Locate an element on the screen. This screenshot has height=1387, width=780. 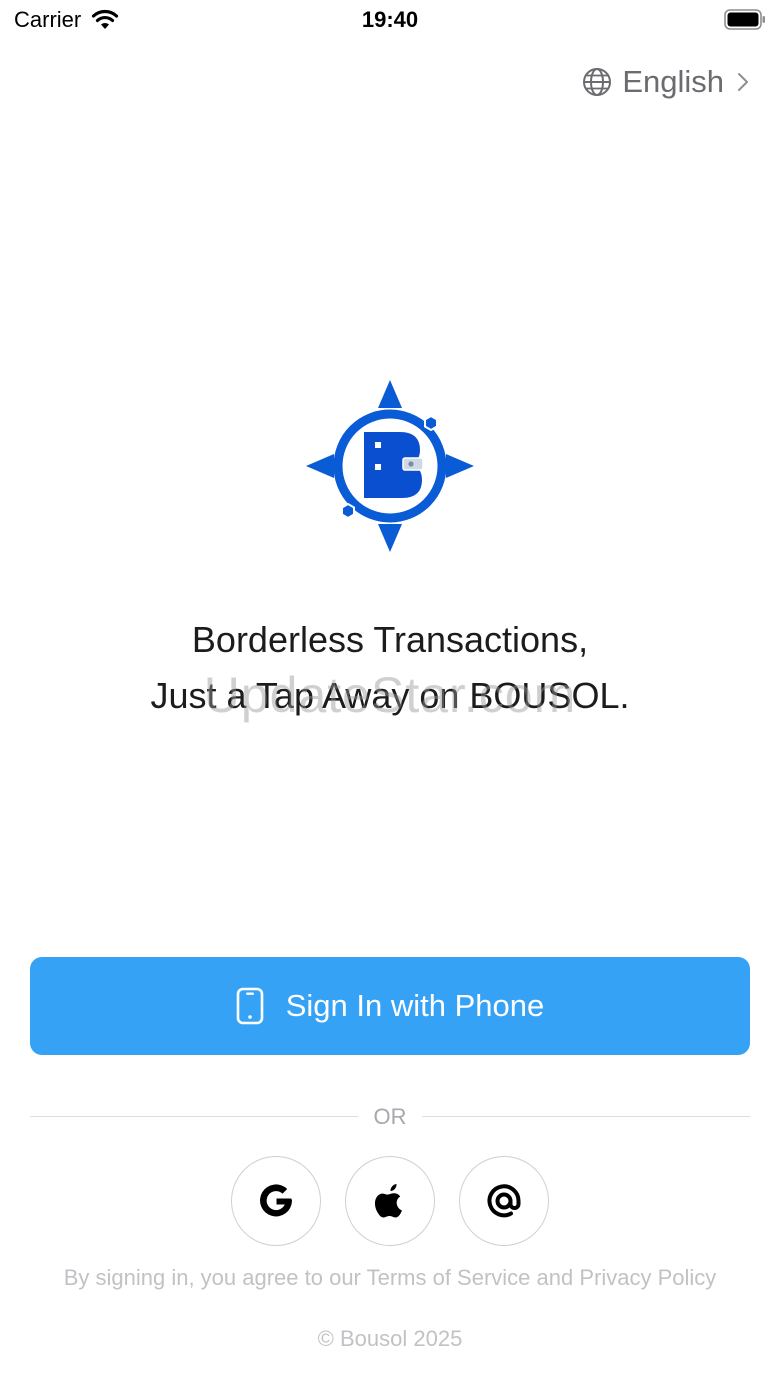
sign-in-with-phone-label: Sign In with Phone is located at coordinates (415, 1005).